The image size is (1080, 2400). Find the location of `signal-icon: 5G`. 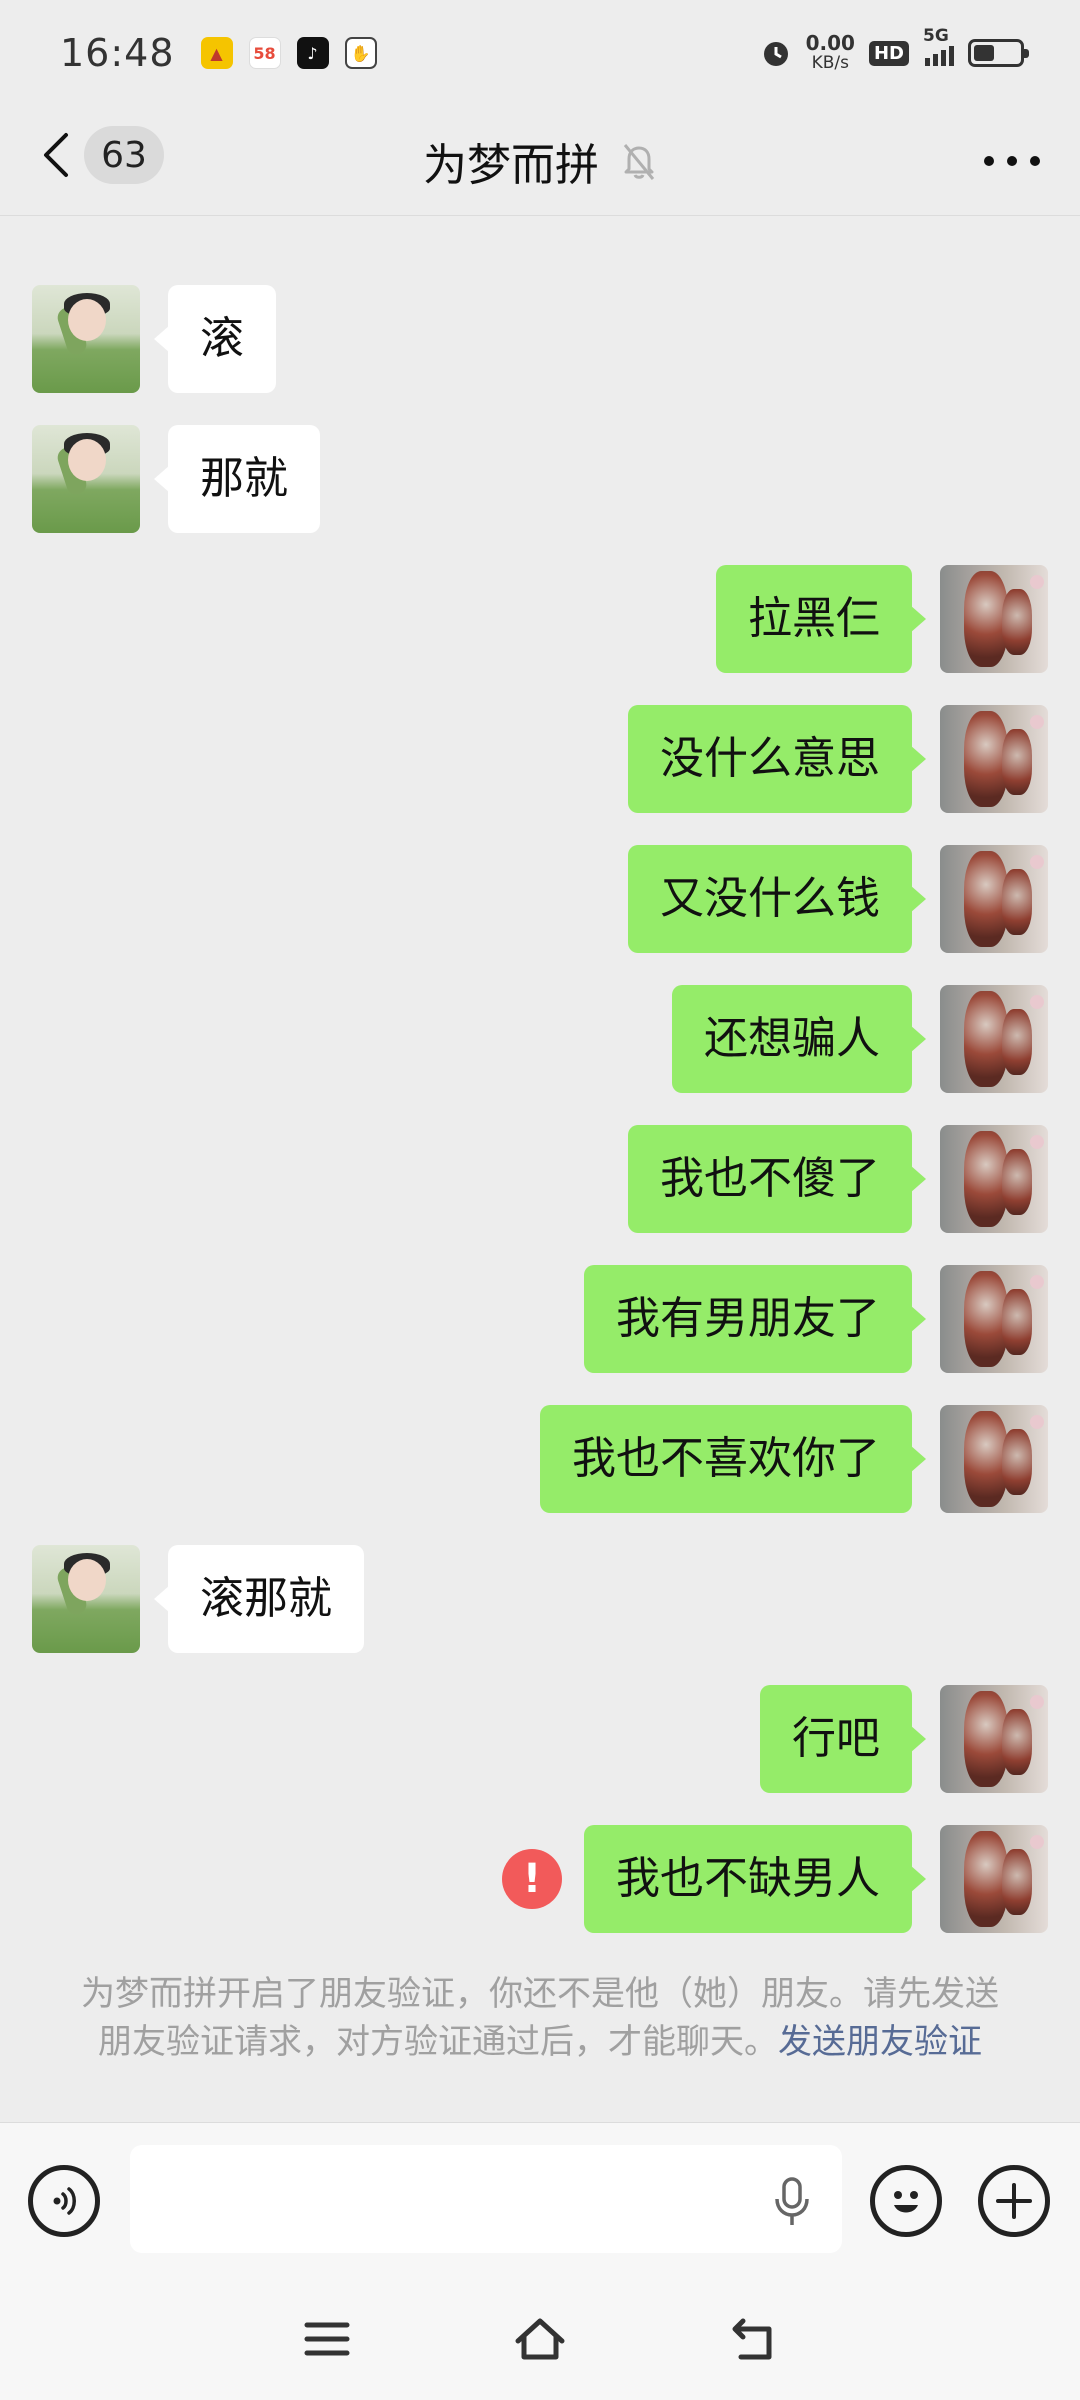

signal-icon: 5G is located at coordinates (938, 46).